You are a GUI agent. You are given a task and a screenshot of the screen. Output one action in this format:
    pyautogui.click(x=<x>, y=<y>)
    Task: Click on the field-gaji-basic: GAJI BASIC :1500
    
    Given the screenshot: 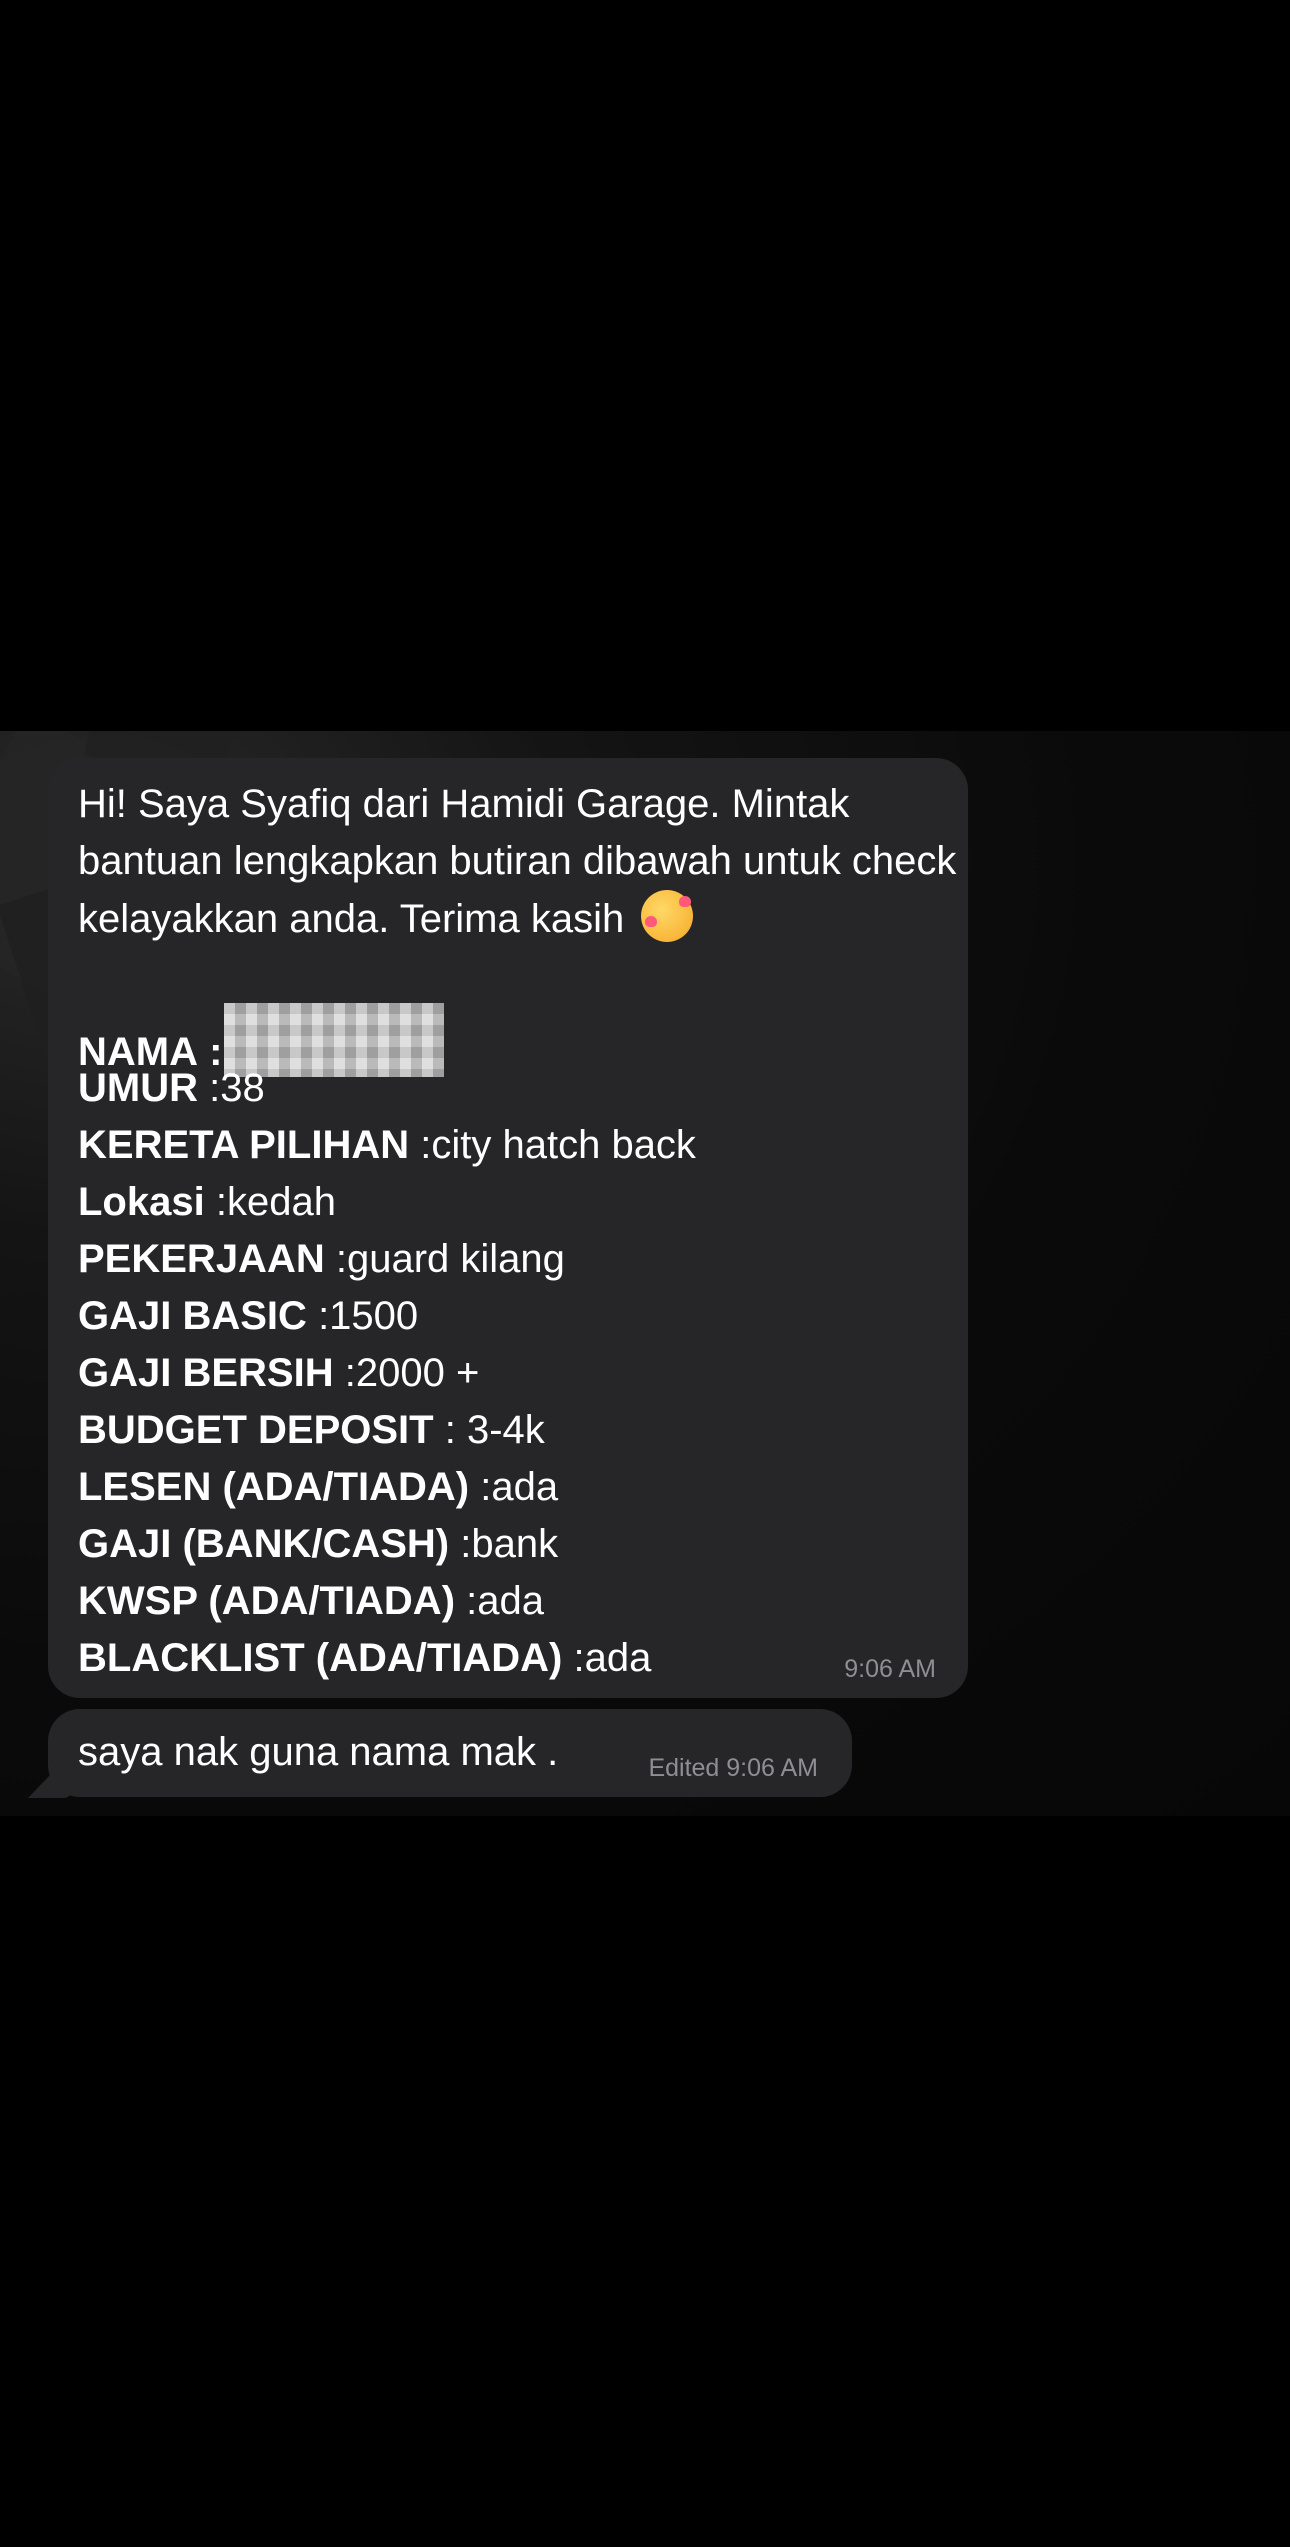 What is the action you would take?
    pyautogui.click(x=518, y=1316)
    